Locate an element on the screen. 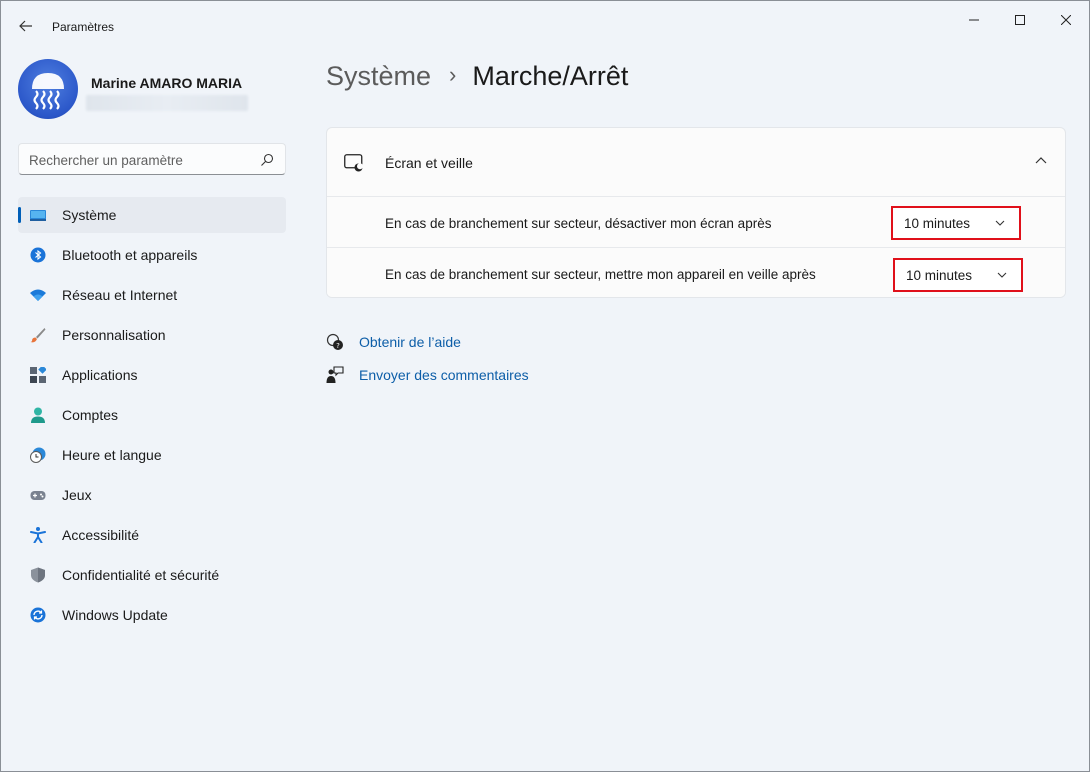 The width and height of the screenshot is (1090, 772). shield-icon is located at coordinates (38, 575).